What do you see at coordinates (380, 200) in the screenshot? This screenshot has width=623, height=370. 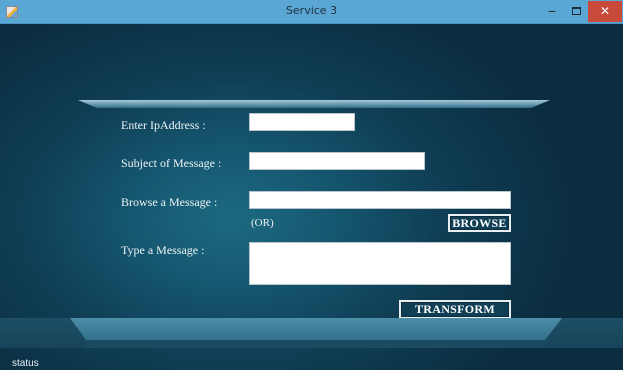 I see `browse-path-input` at bounding box center [380, 200].